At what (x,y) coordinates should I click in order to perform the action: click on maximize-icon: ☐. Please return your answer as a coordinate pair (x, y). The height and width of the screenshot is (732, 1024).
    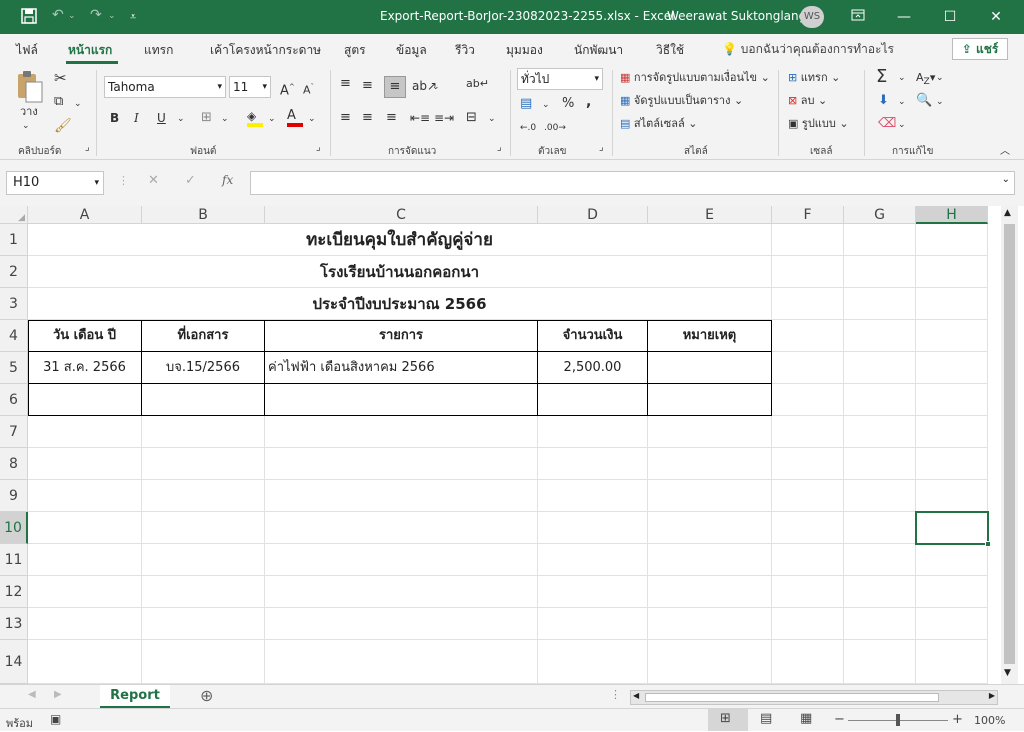
    Looking at the image, I should click on (950, 17).